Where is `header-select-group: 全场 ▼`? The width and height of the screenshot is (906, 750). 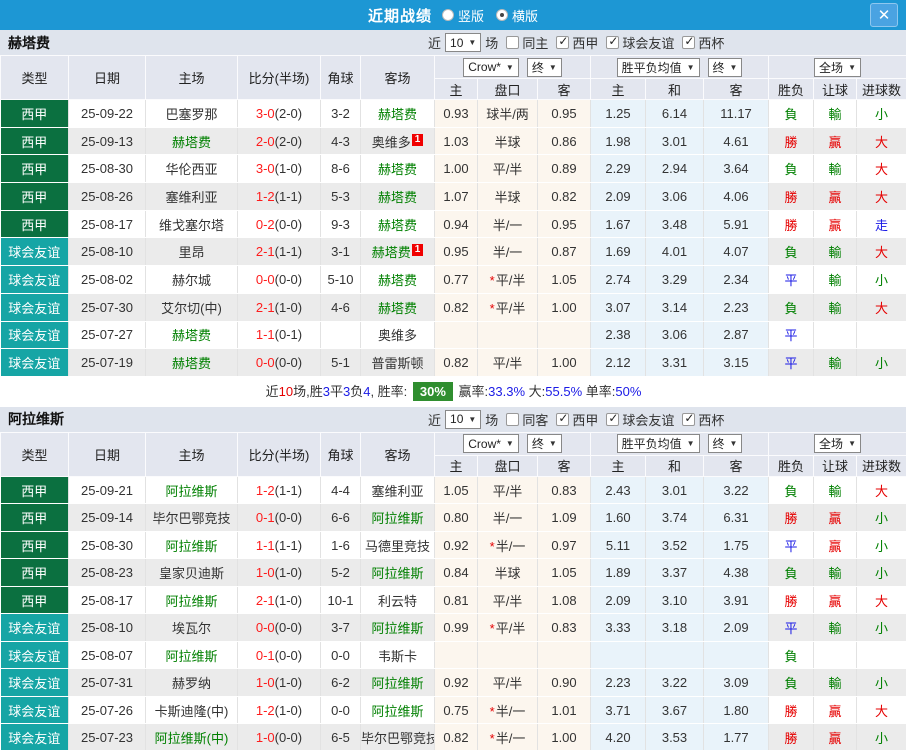 header-select-group: 全场 ▼ is located at coordinates (837, 67).